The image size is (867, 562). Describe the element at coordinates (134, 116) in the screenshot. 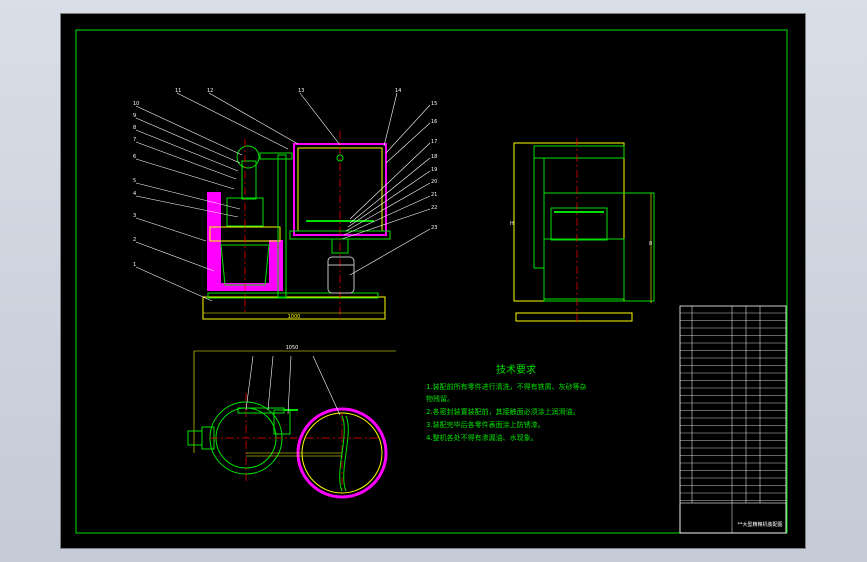

I see `balloon-9: 9` at that location.